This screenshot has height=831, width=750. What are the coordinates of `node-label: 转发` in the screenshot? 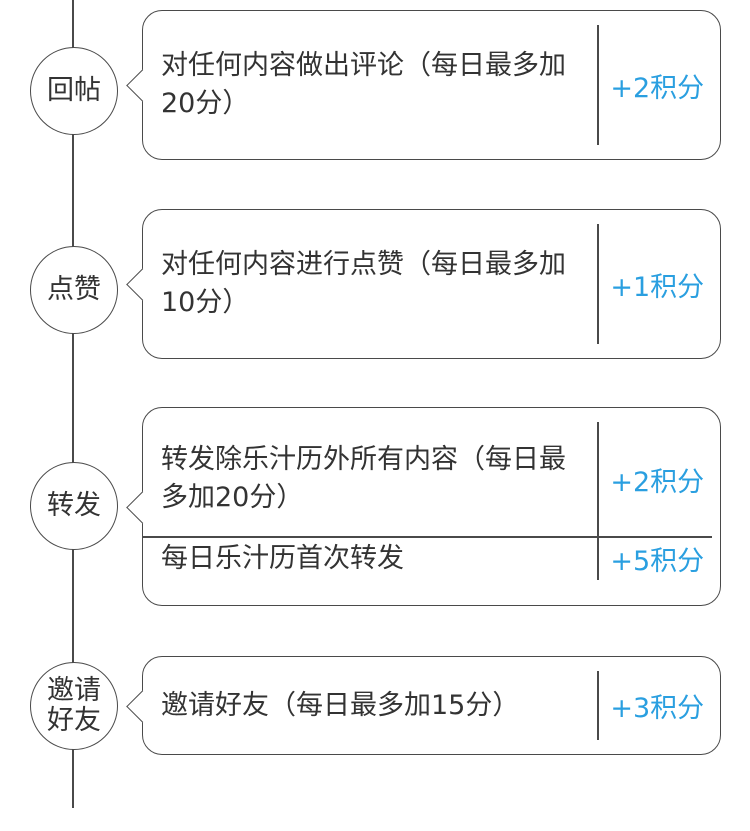 It's located at (74, 505).